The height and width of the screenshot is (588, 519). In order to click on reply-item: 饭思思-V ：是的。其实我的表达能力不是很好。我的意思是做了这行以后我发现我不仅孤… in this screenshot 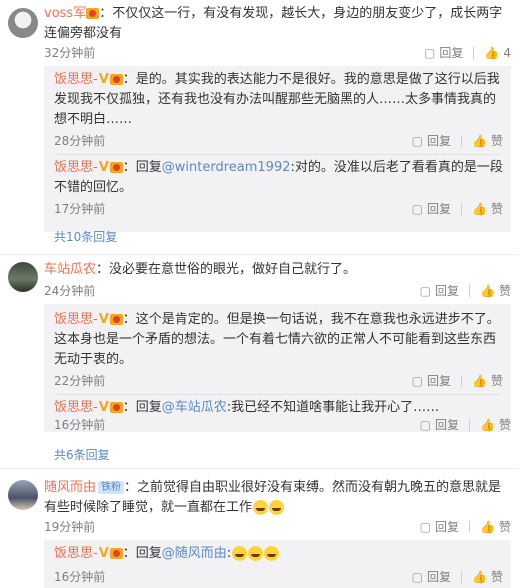, I will do `click(278, 100)`.